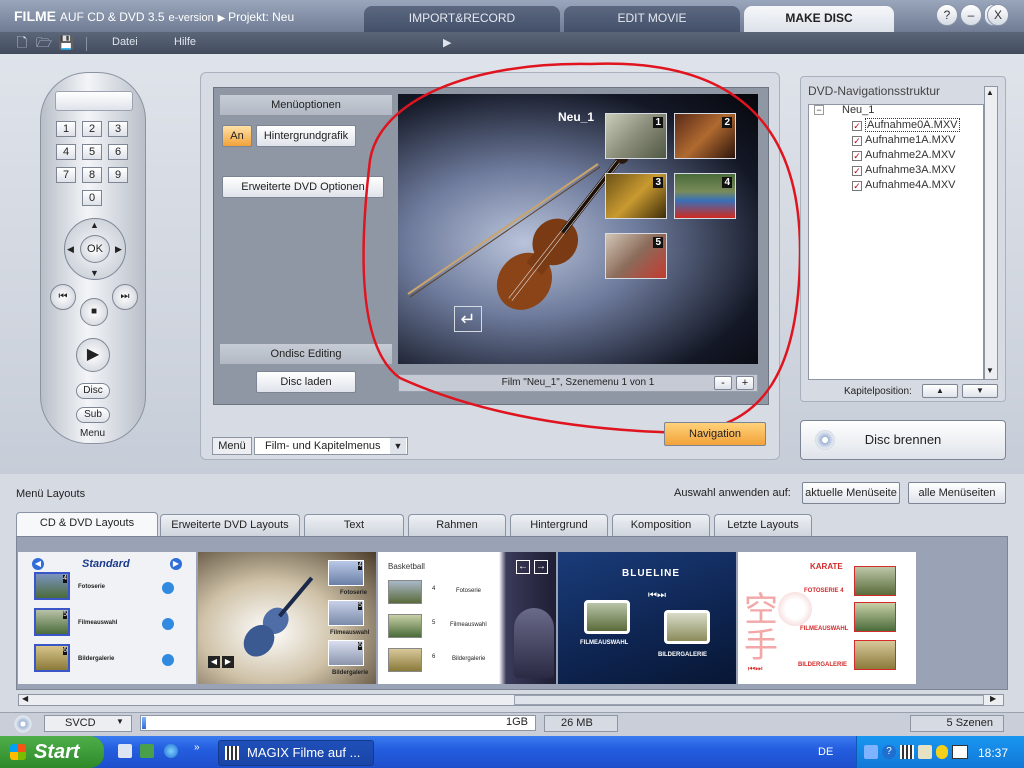 This screenshot has height=768, width=1024. Describe the element at coordinates (871, 752) in the screenshot. I see `tray-network-icon` at that location.